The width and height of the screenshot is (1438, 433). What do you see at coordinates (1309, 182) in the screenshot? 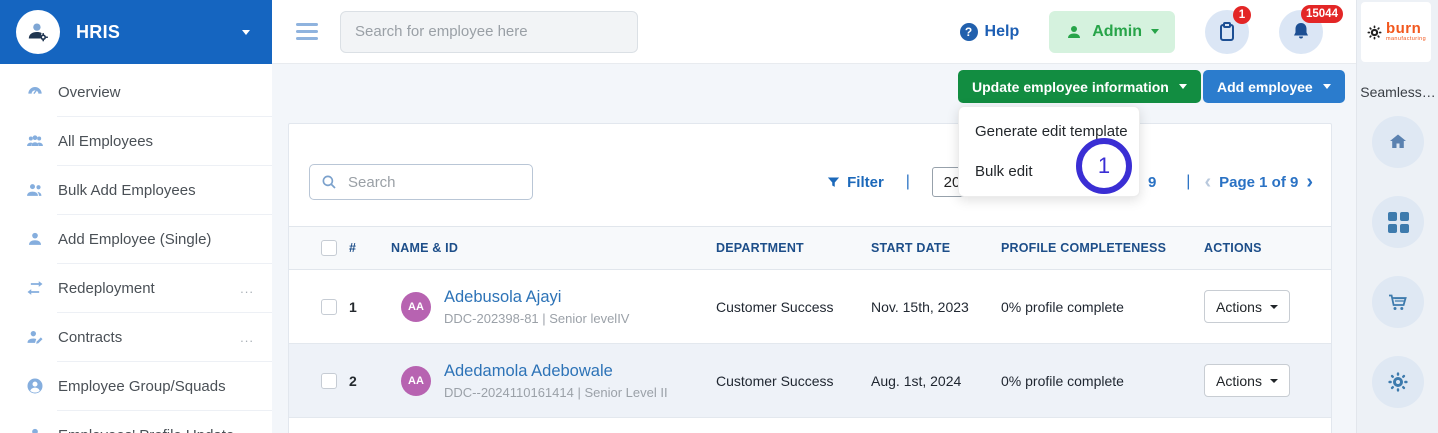
I see `next-page-button: ›` at bounding box center [1309, 182].